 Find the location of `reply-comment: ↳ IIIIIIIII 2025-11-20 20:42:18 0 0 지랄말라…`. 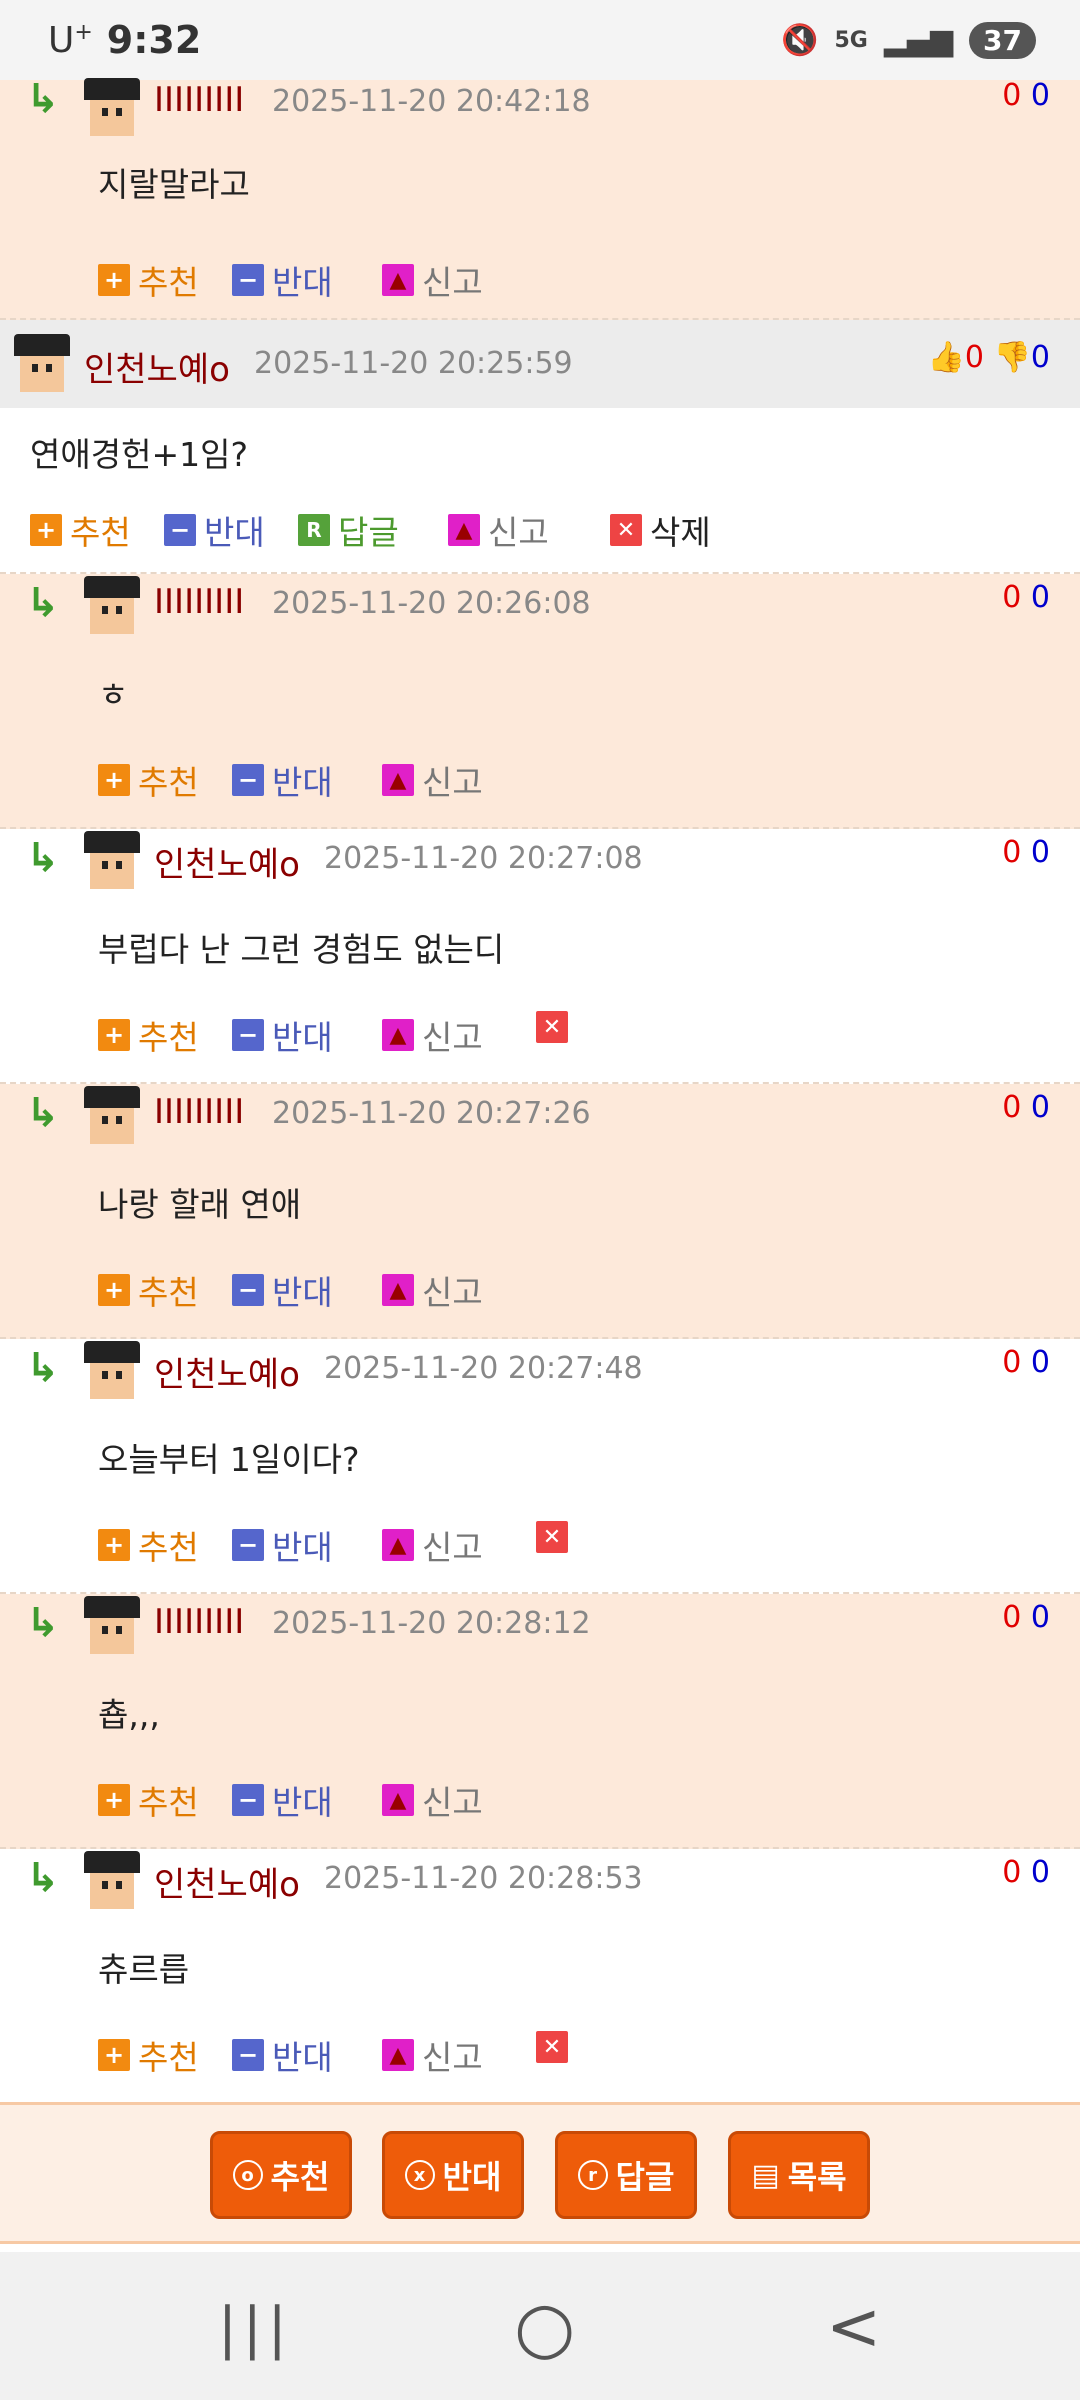

reply-comment: ↳ IIIIIIIII 2025-11-20 20:42:18 0 0 지랄말라… is located at coordinates (540, 198).